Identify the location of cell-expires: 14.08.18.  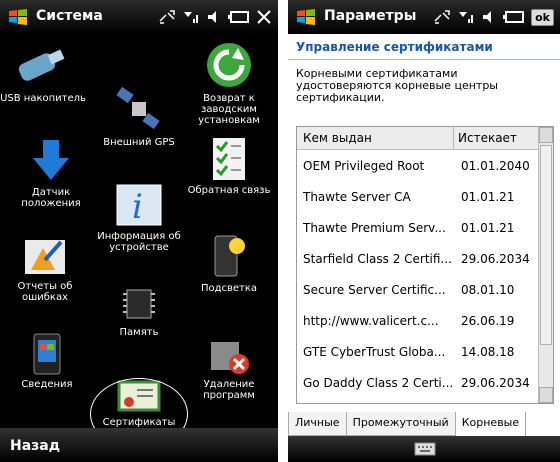
(488, 351).